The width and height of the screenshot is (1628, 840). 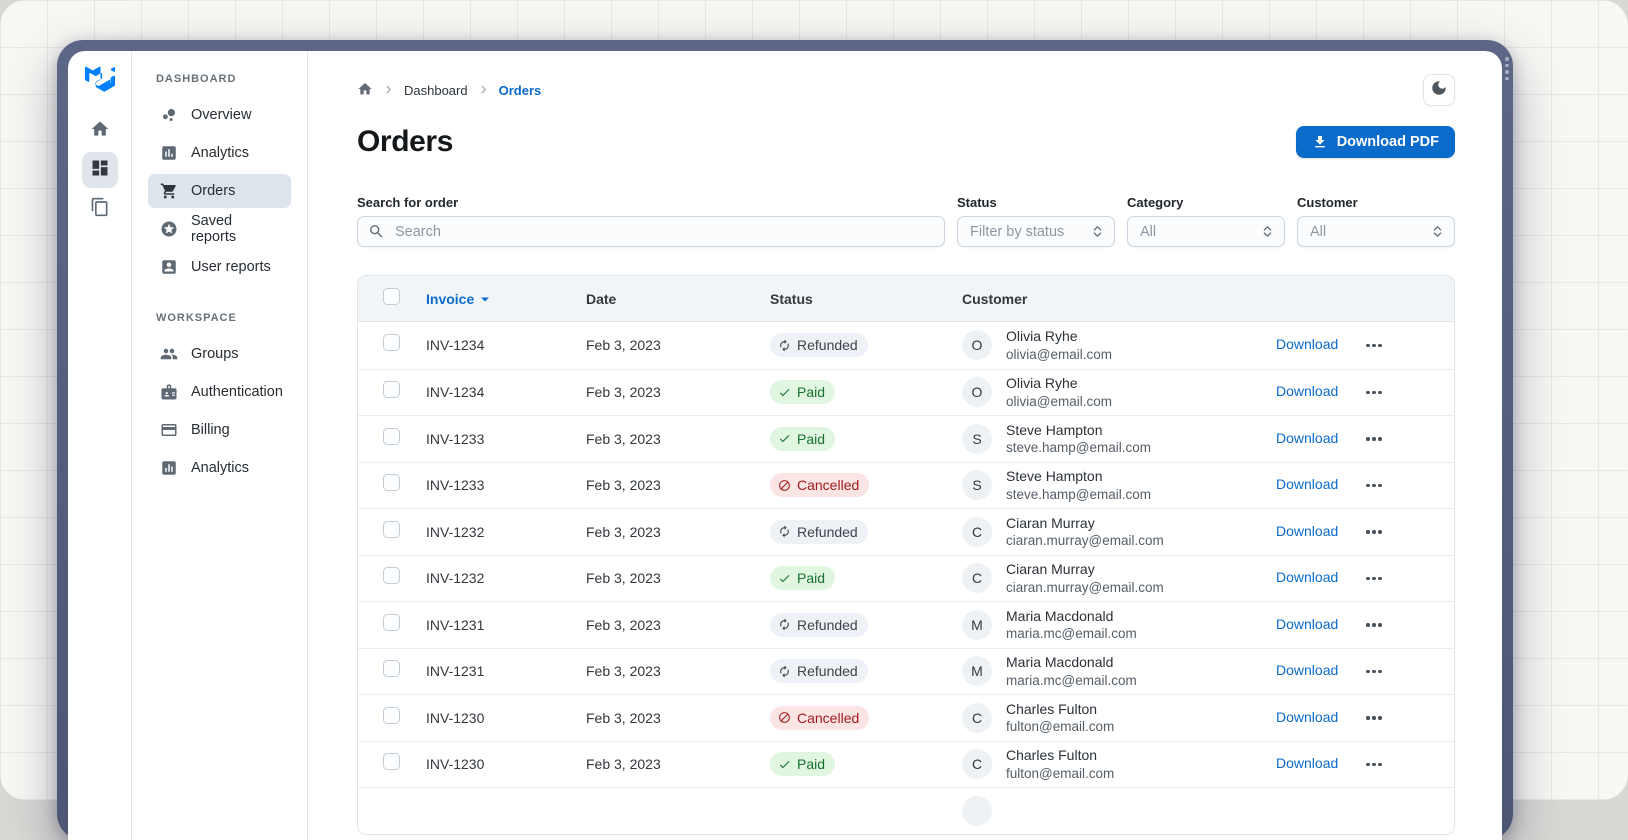 I want to click on invoice-cell: INV-1233, so click(x=506, y=439).